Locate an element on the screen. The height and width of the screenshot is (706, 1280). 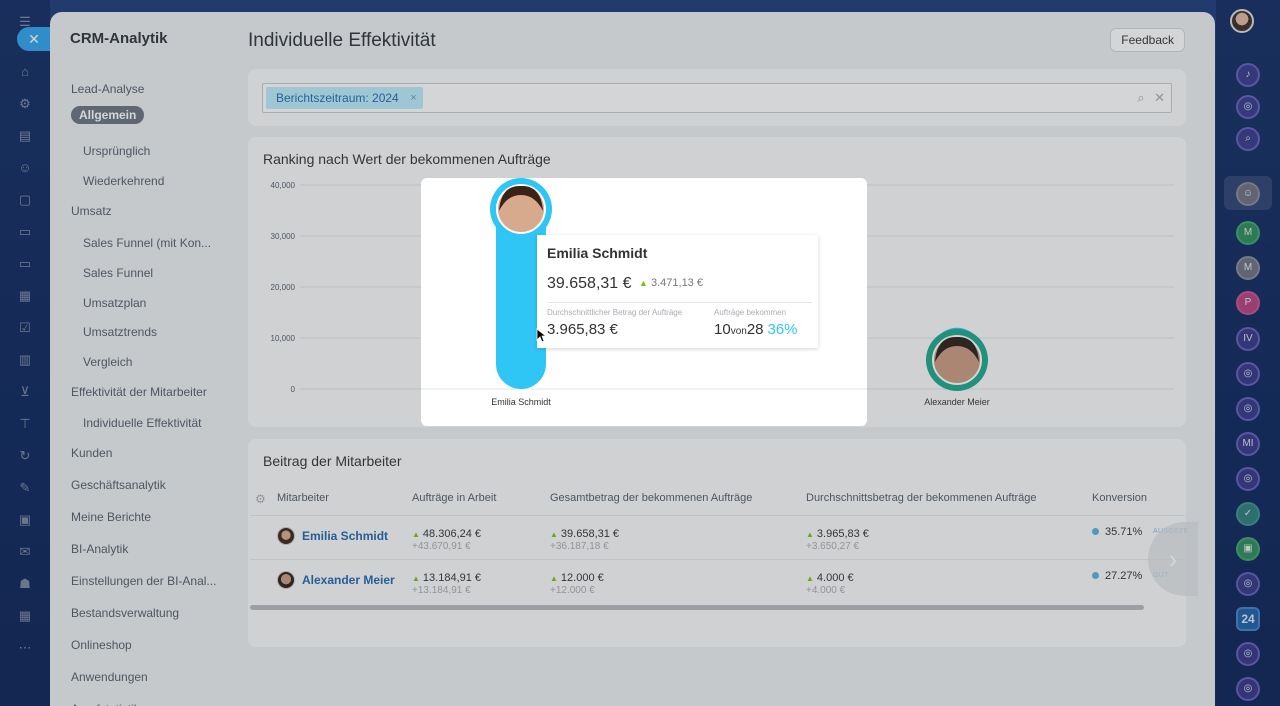
won-percent: 36% is located at coordinates (782, 329).